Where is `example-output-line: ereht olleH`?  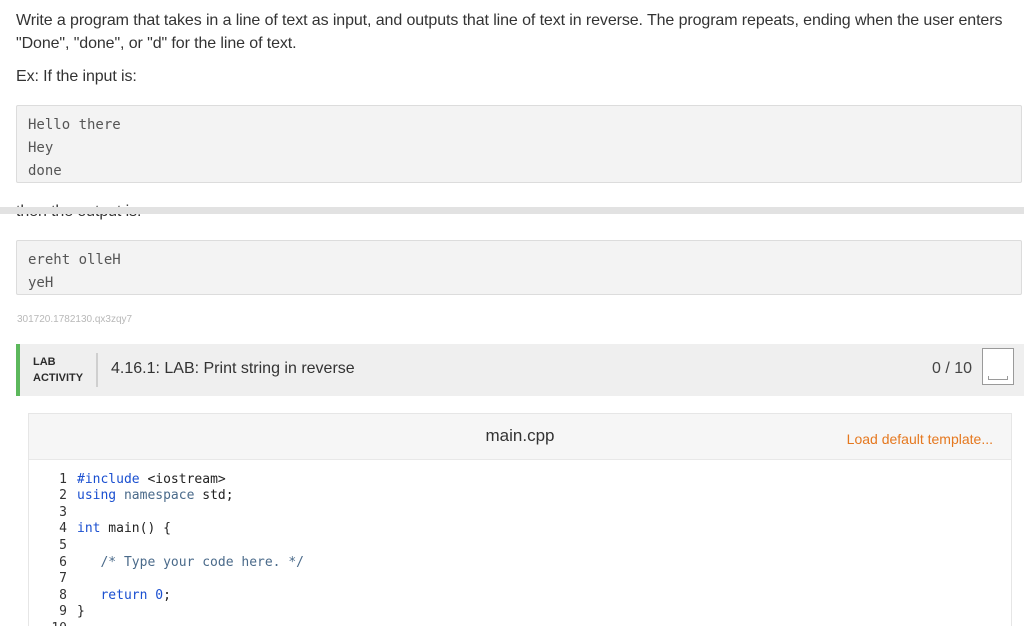
example-output-line: ereht olleH is located at coordinates (74, 260).